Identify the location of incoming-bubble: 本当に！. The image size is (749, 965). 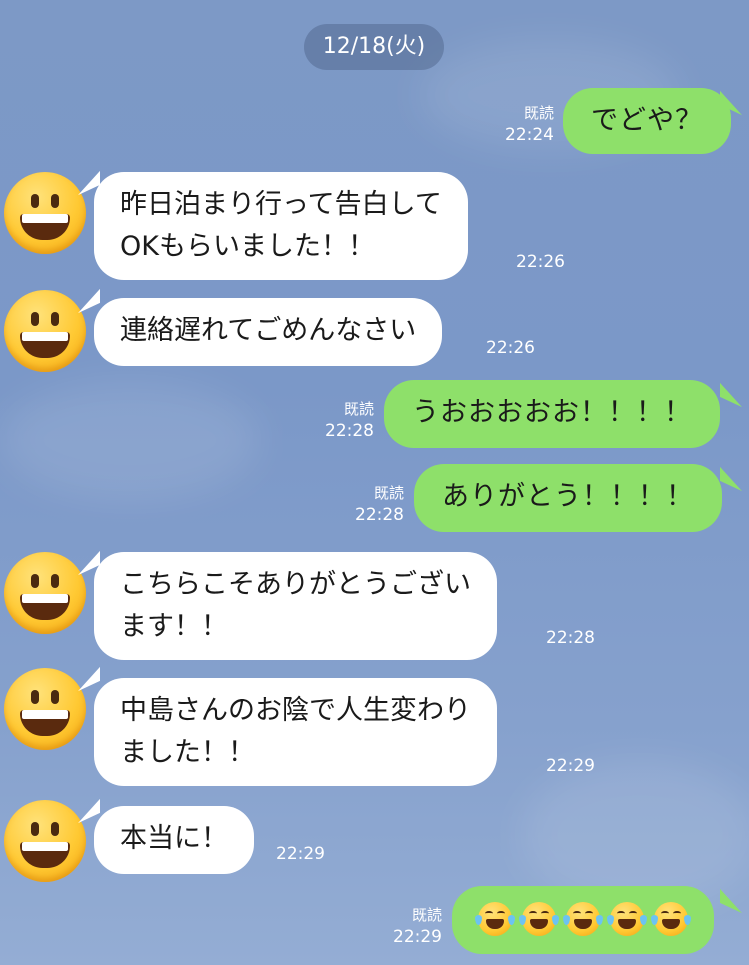
(174, 840).